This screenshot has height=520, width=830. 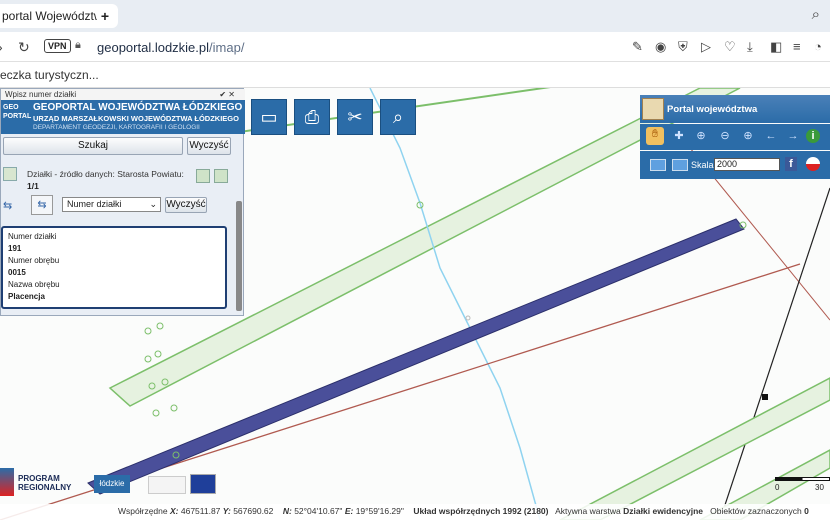 What do you see at coordinates (186, 205) in the screenshot?
I see `clear-select-button: Wyczyść` at bounding box center [186, 205].